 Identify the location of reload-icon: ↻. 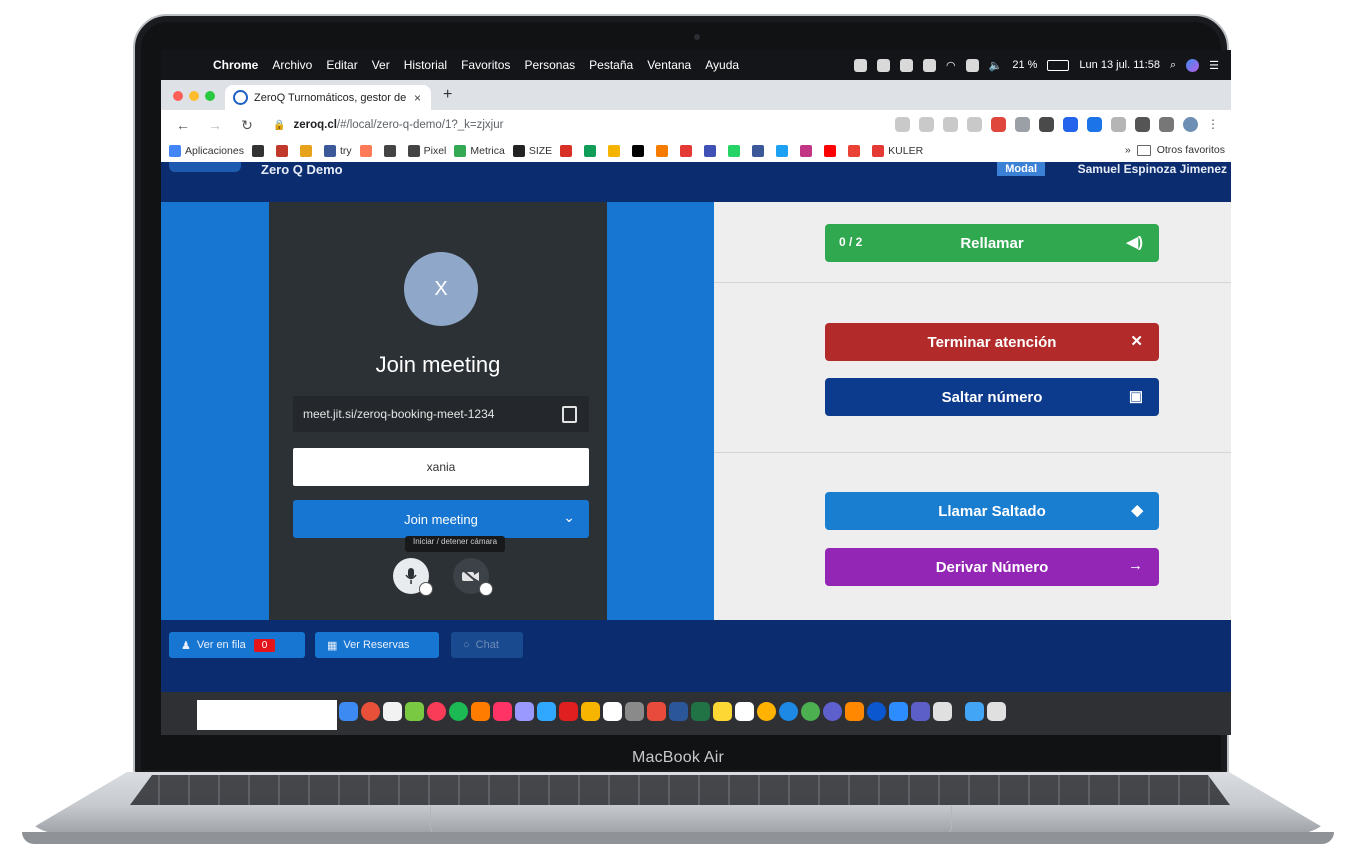
(247, 125).